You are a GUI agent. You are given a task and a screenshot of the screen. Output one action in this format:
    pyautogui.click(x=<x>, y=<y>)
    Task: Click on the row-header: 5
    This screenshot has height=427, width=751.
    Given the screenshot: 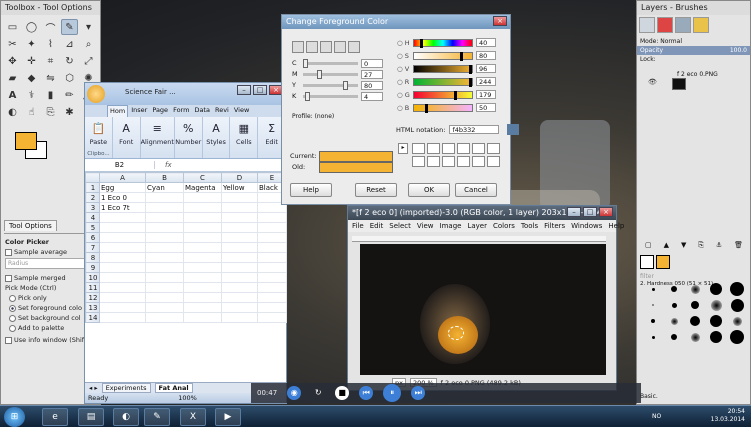 What is the action you would take?
    pyautogui.click(x=92, y=227)
    